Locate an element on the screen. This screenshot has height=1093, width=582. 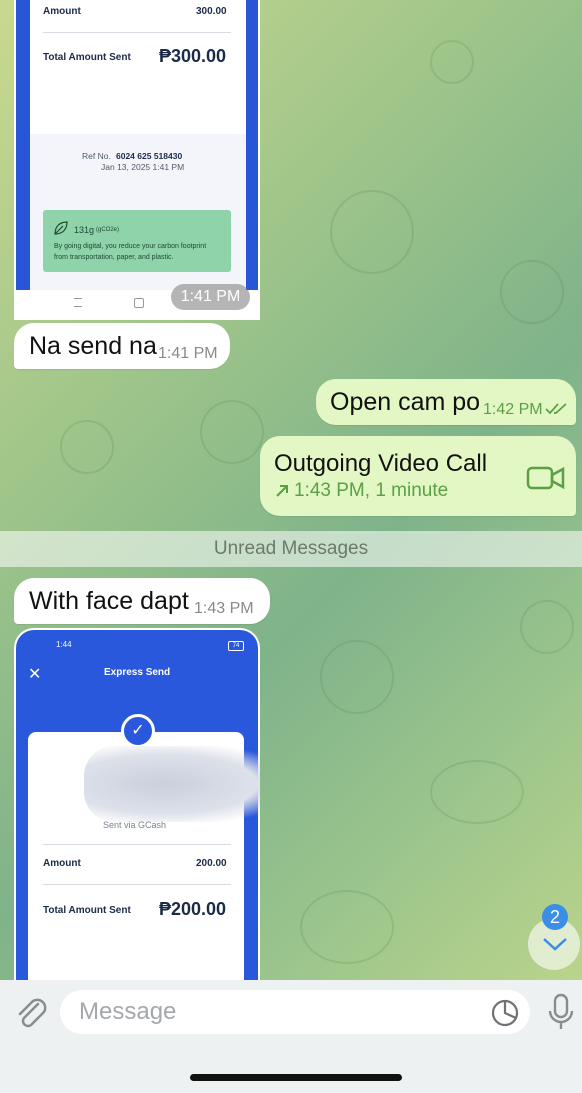
ref-date: Jan 13, 2025 1:41 PM is located at coordinates (143, 167).